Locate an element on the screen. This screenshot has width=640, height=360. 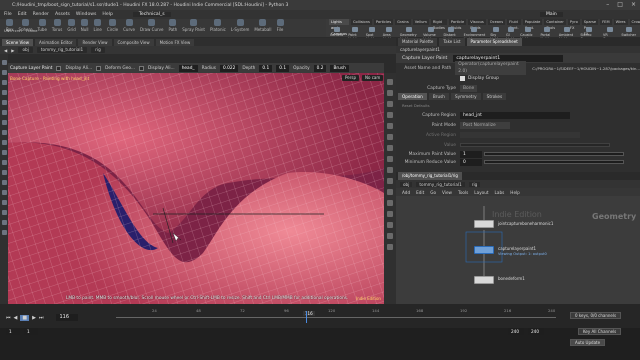
shelf-tab-rigid-bodies: Rigid Bodies is located at coordinates (438, 24).